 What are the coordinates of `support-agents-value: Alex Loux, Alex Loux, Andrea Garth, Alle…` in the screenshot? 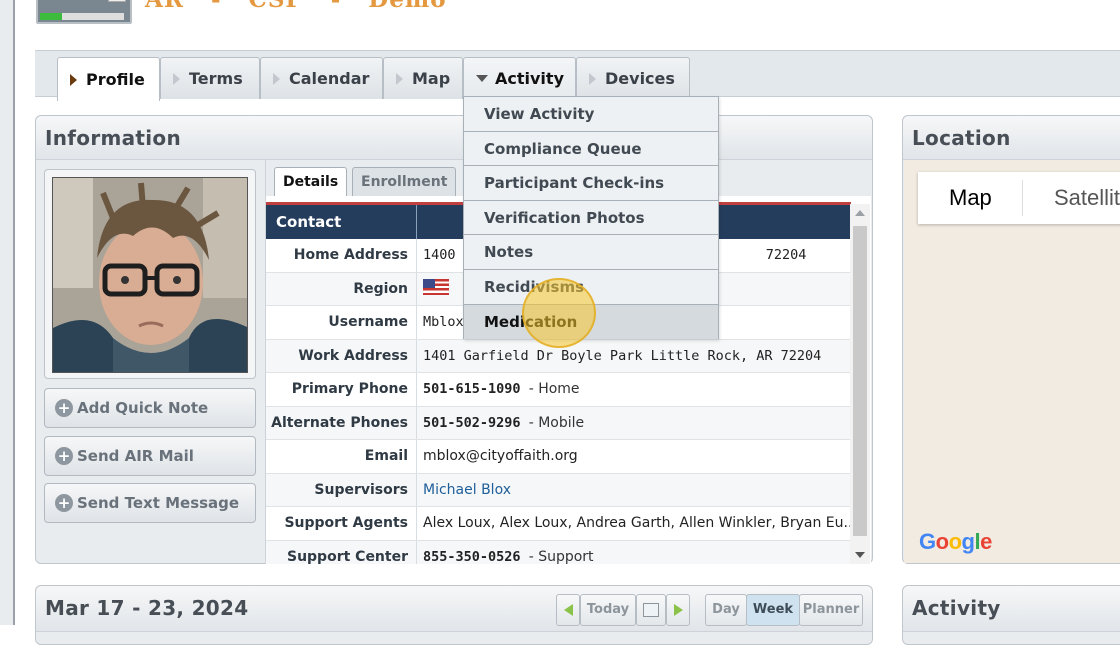 It's located at (640, 523).